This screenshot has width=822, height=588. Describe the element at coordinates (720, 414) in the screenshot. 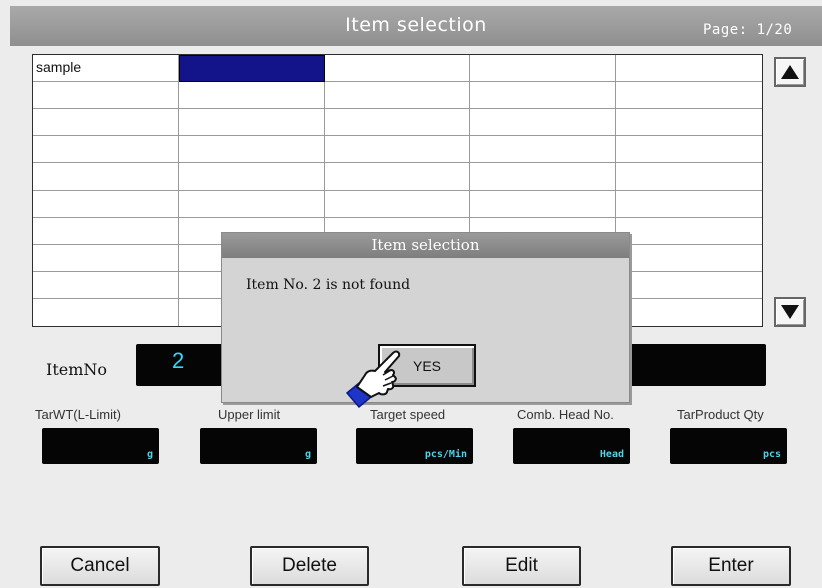

I see `tar-product-qty-label: TarProduct Qty` at that location.